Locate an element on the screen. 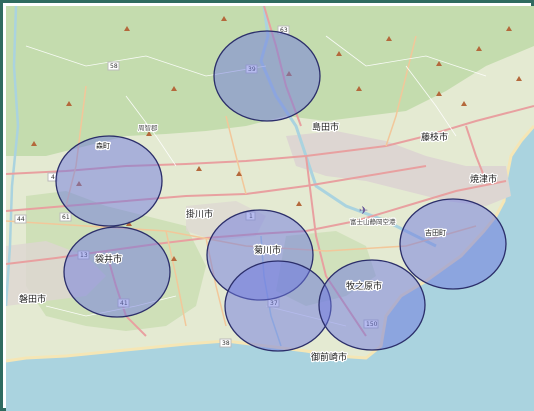  city-label-shimada: 島田市 is located at coordinates (325, 127).